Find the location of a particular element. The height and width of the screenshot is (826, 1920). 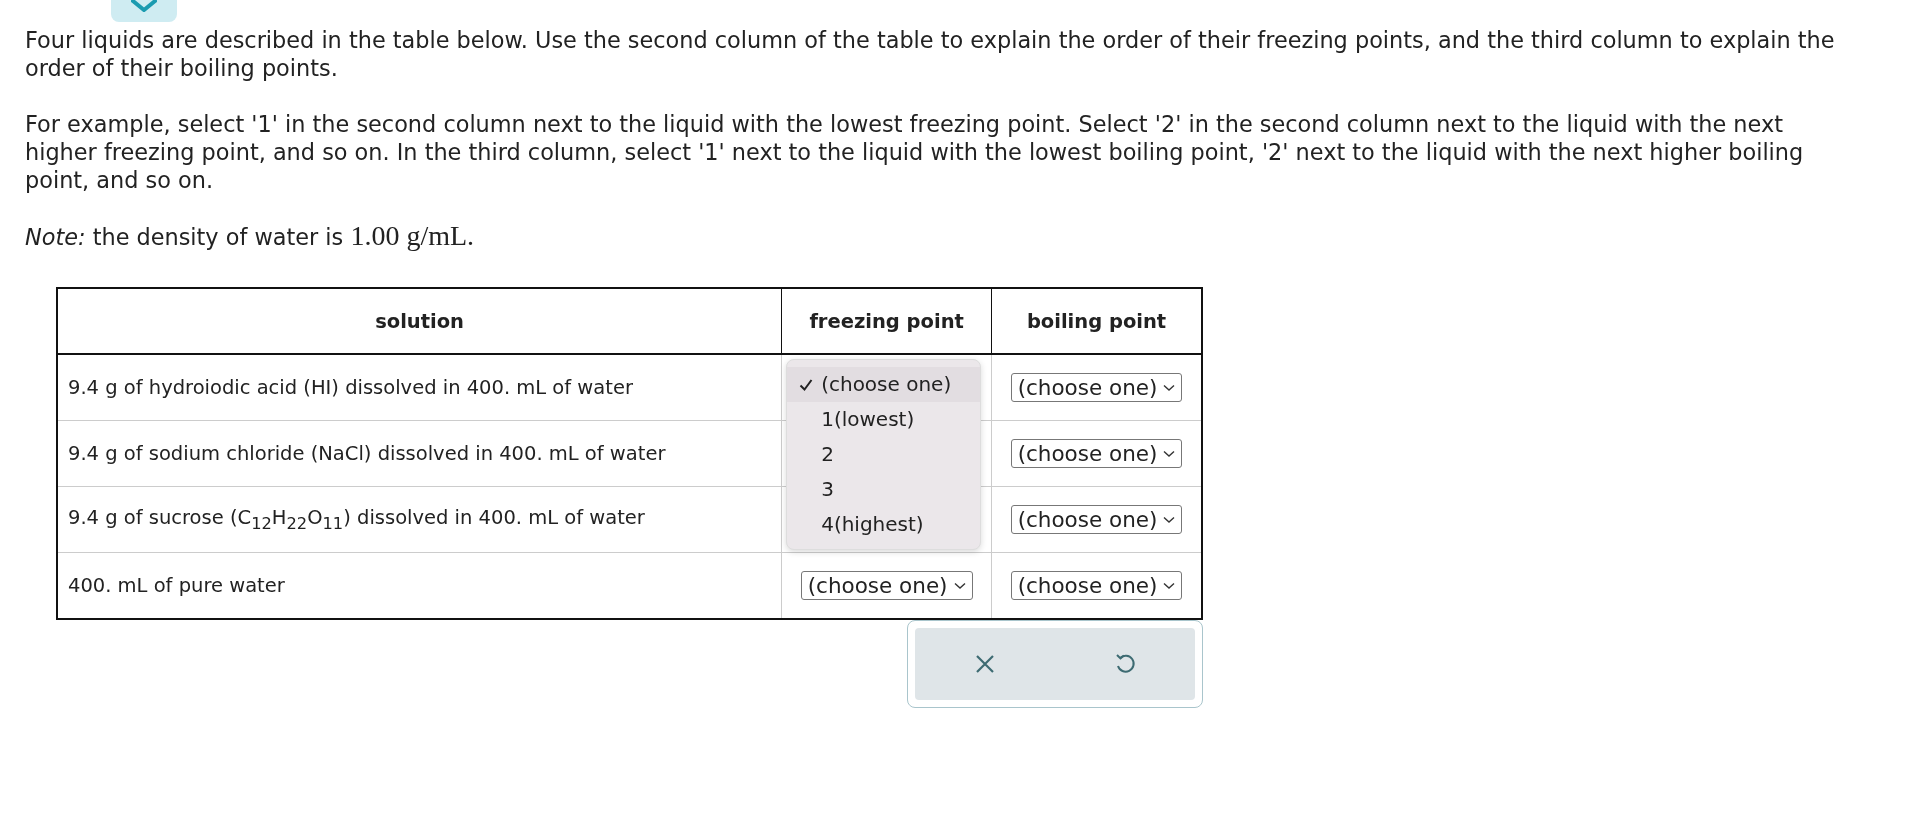

checkmark-icon is located at coordinates (806, 384).